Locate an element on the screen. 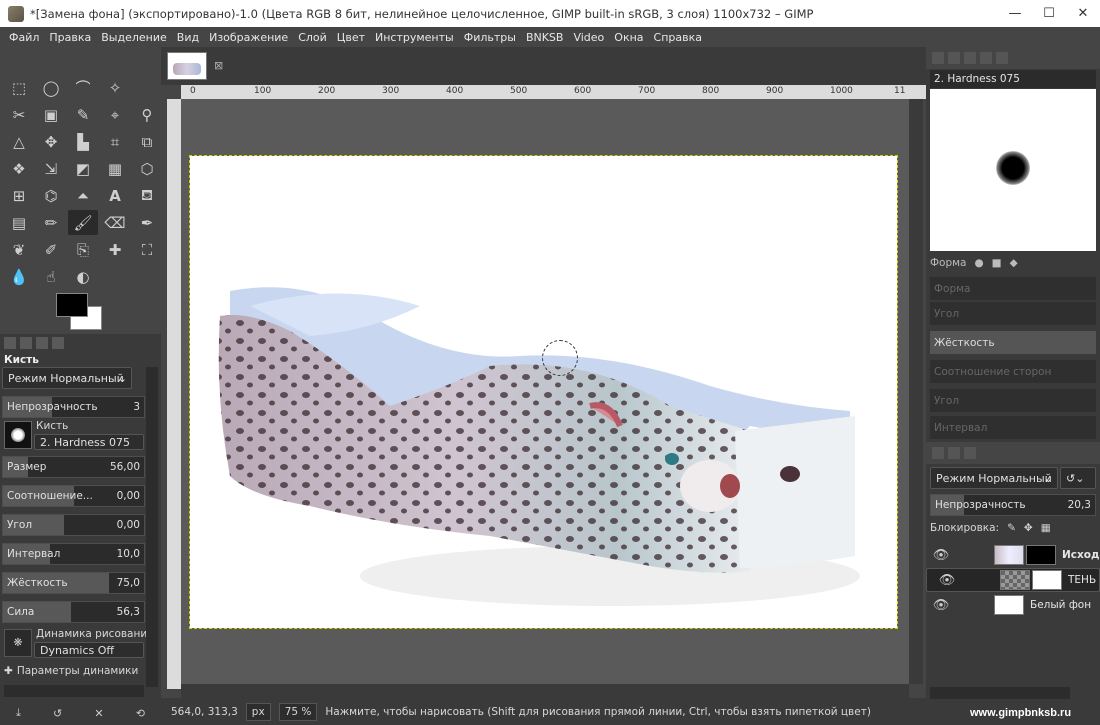 The height and width of the screenshot is (725, 1100). dynamics-options-expander: ✚ Параметры динамики is located at coordinates (71, 671).